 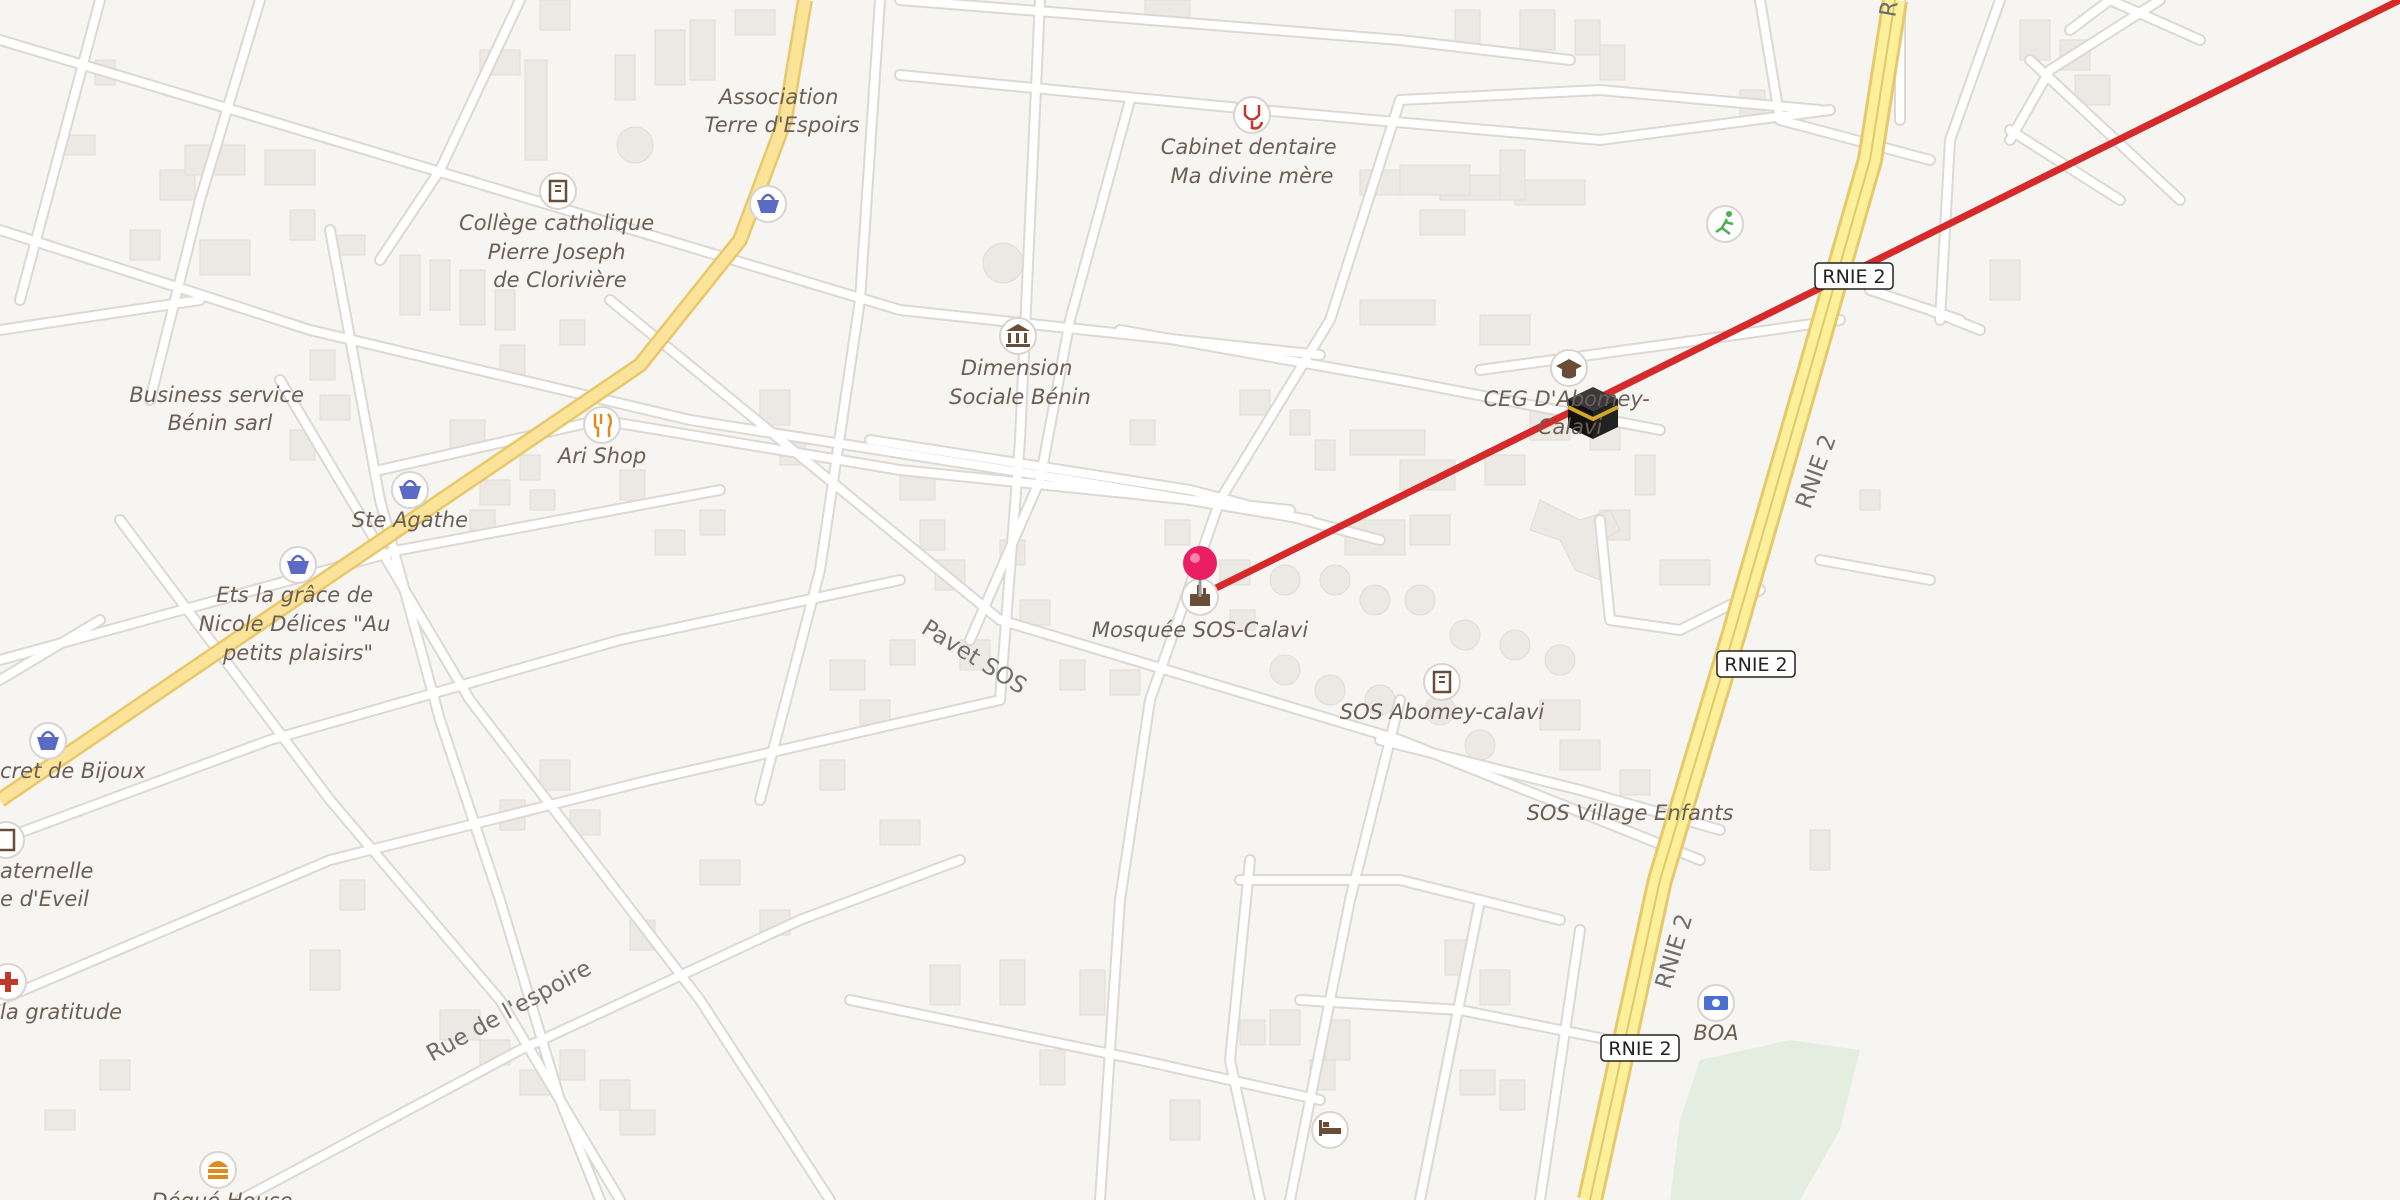 I want to click on poi-label-degue-house: Dégué House, so click(x=221, y=1194).